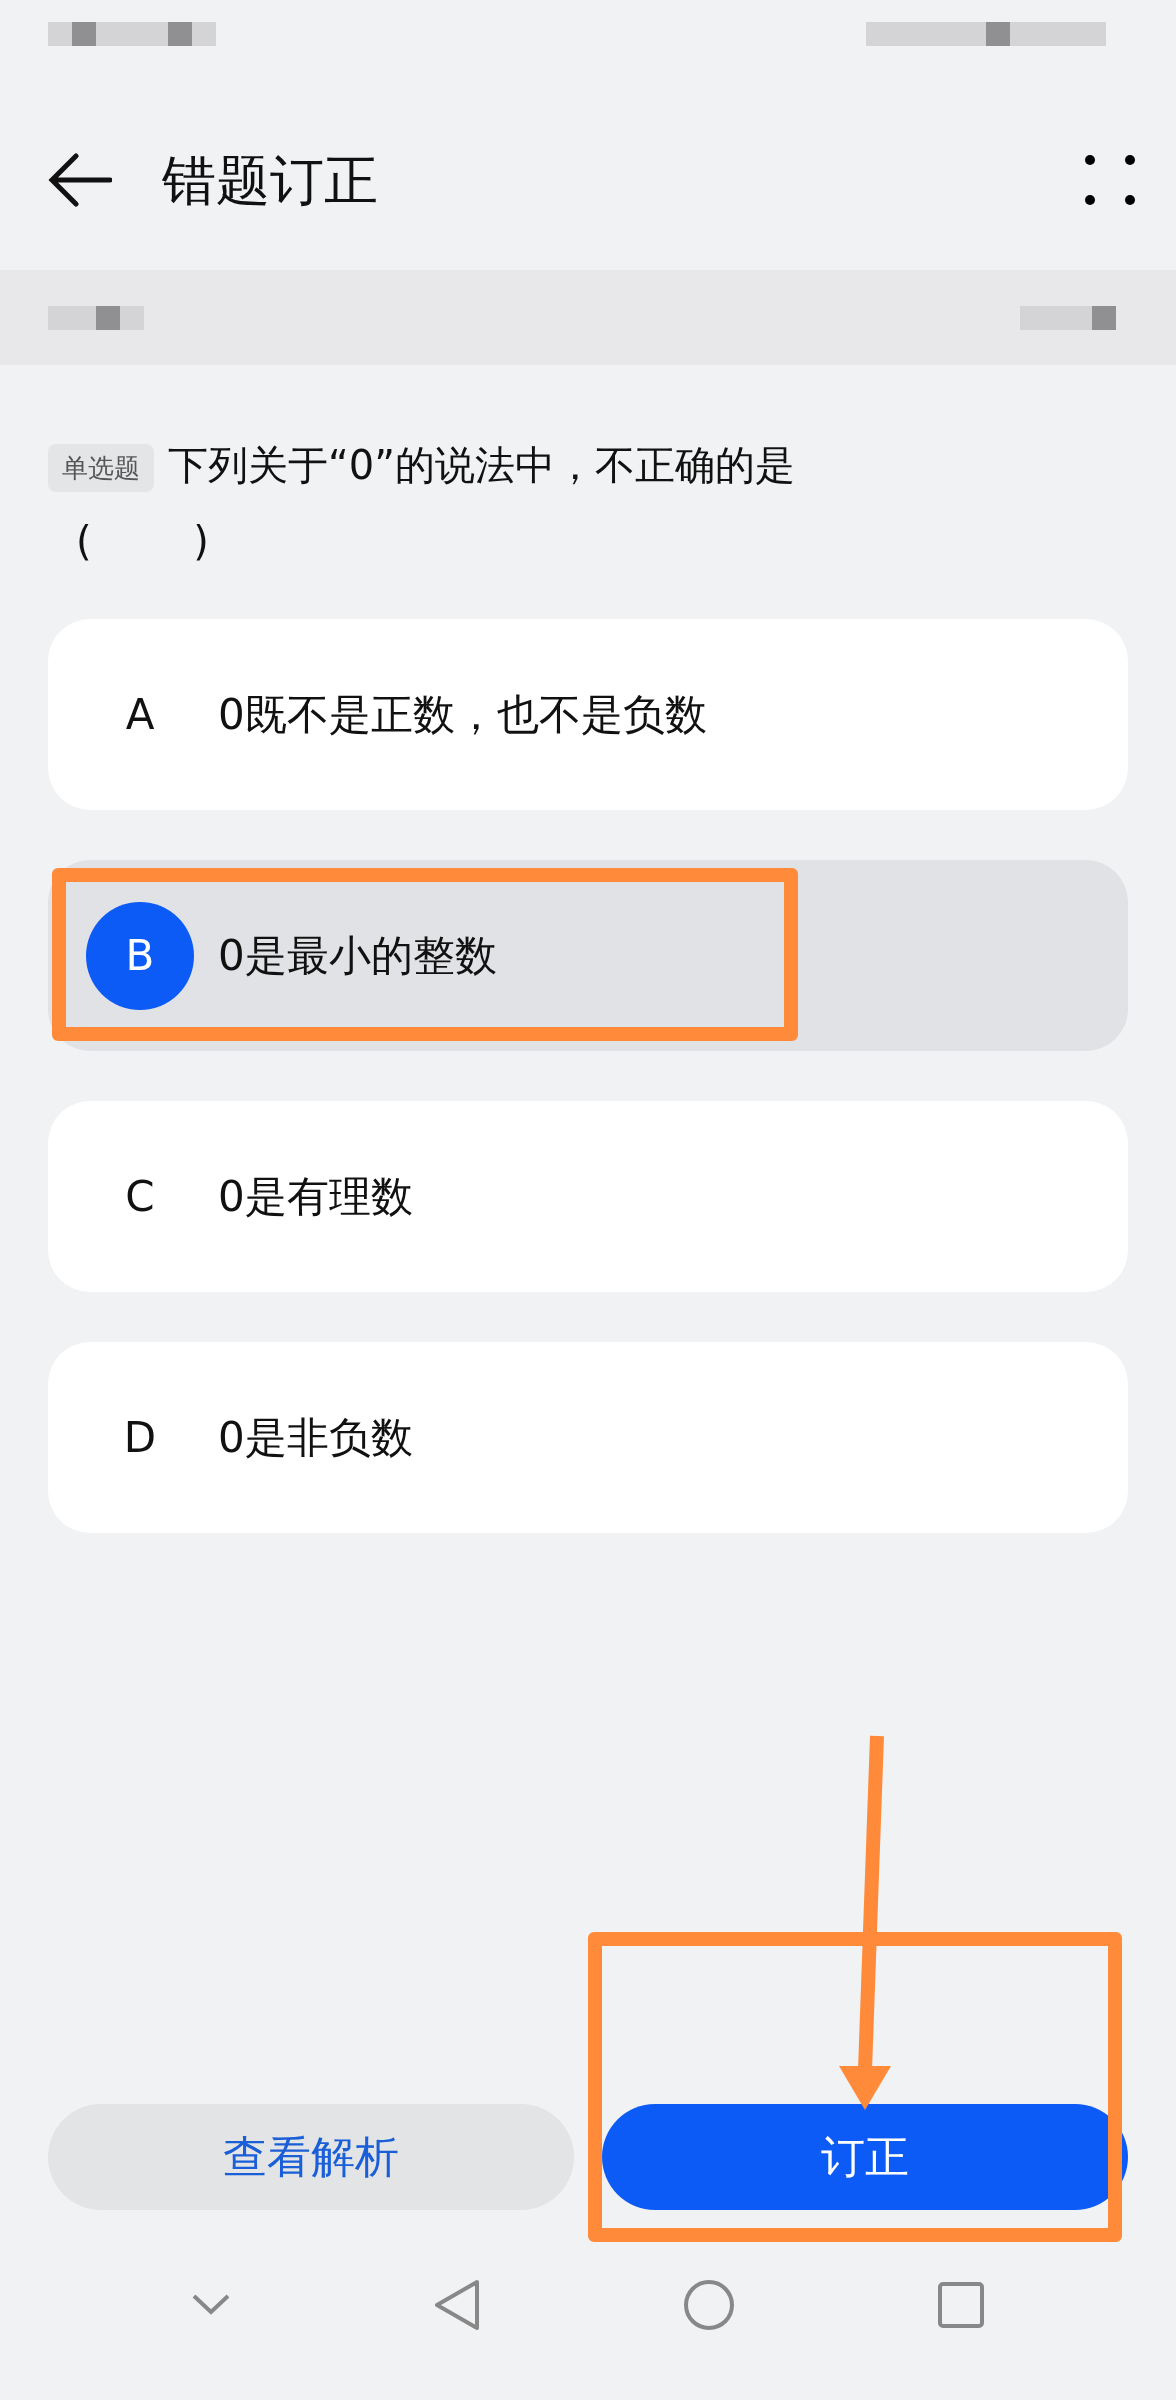 The image size is (1176, 2400). I want to click on back-icon, so click(457, 2305).